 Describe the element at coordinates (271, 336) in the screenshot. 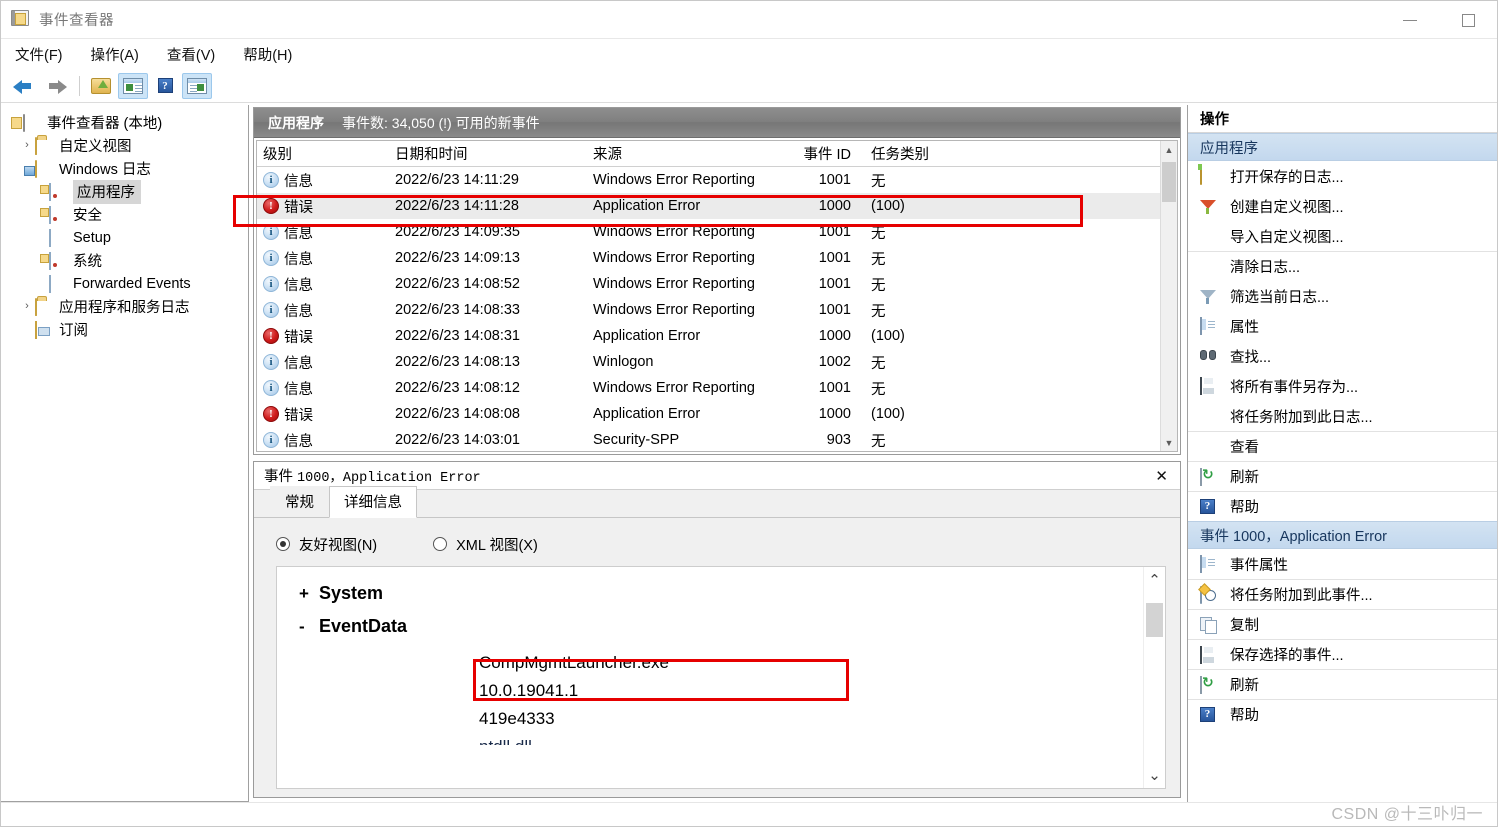

I see `error-icon: !` at that location.